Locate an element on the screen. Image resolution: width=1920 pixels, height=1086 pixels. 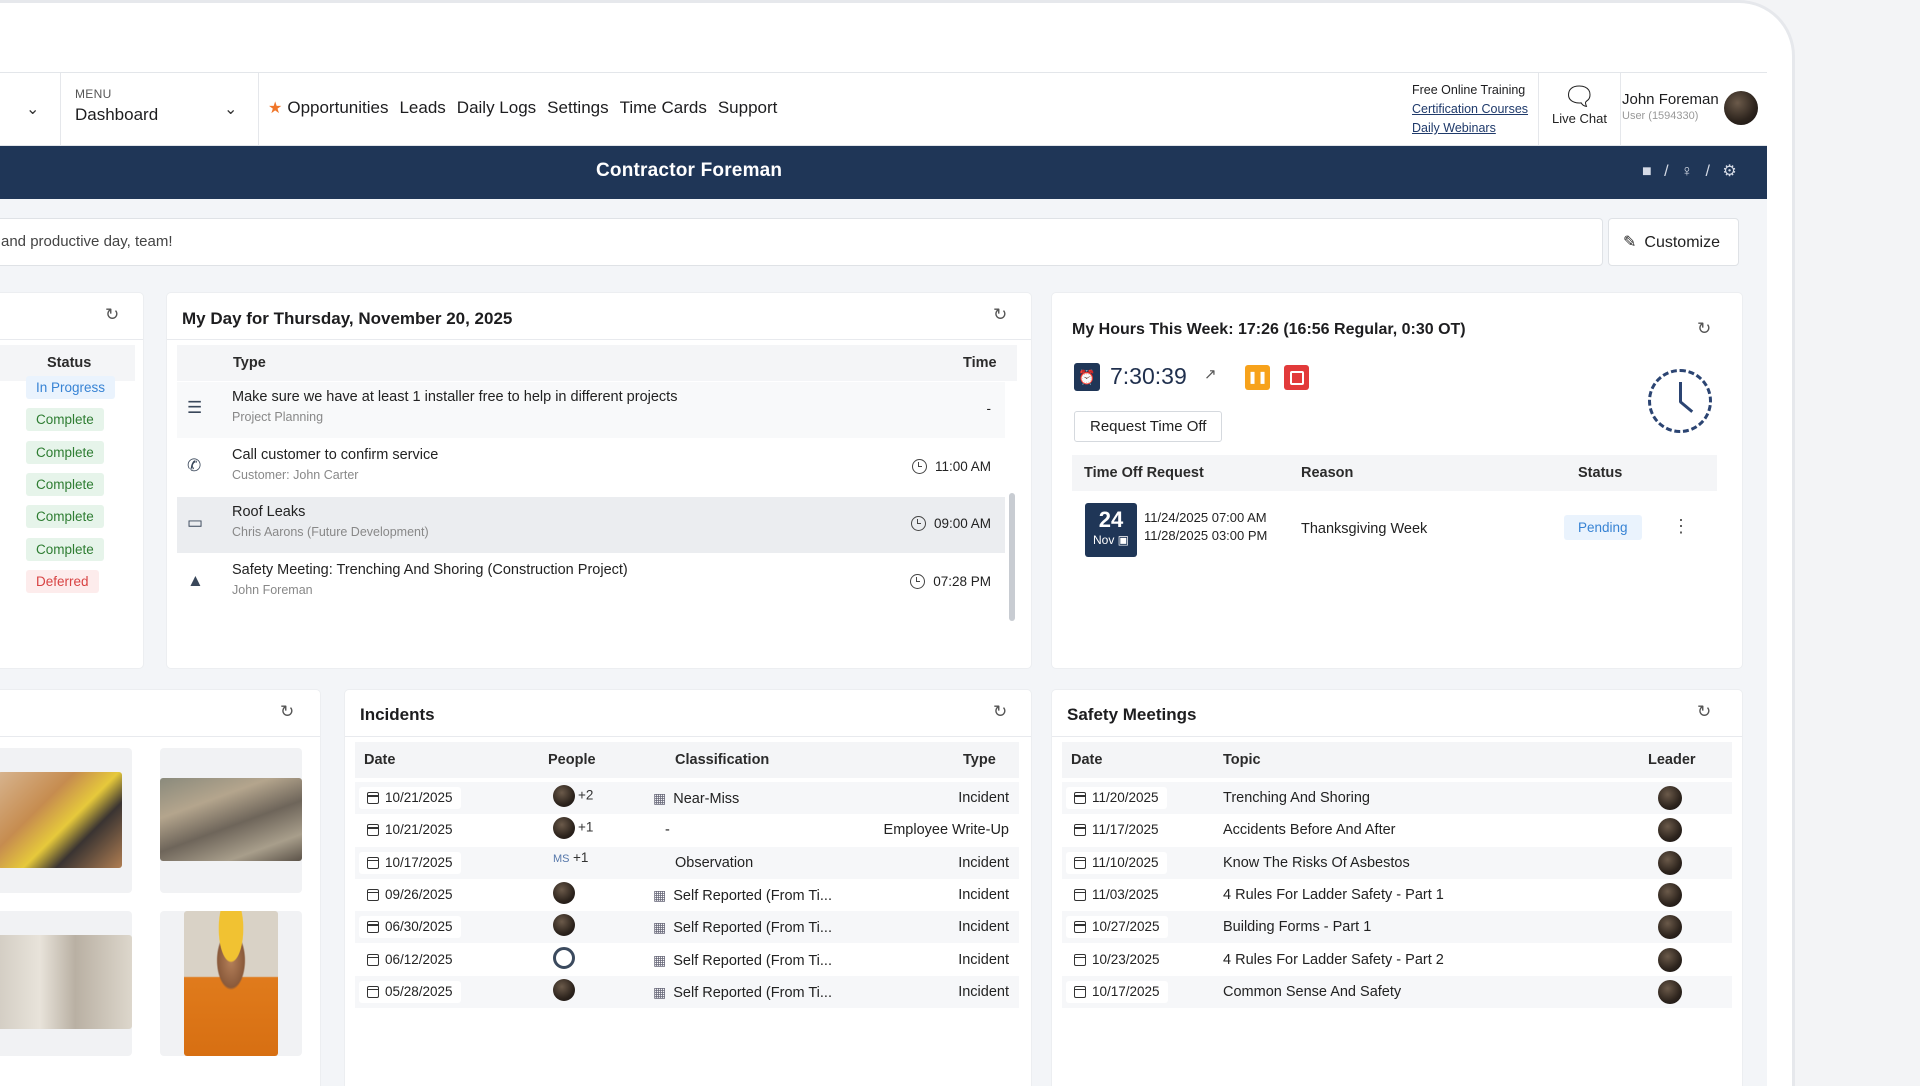
customize-button: ✎ Customize is located at coordinates (1673, 242).